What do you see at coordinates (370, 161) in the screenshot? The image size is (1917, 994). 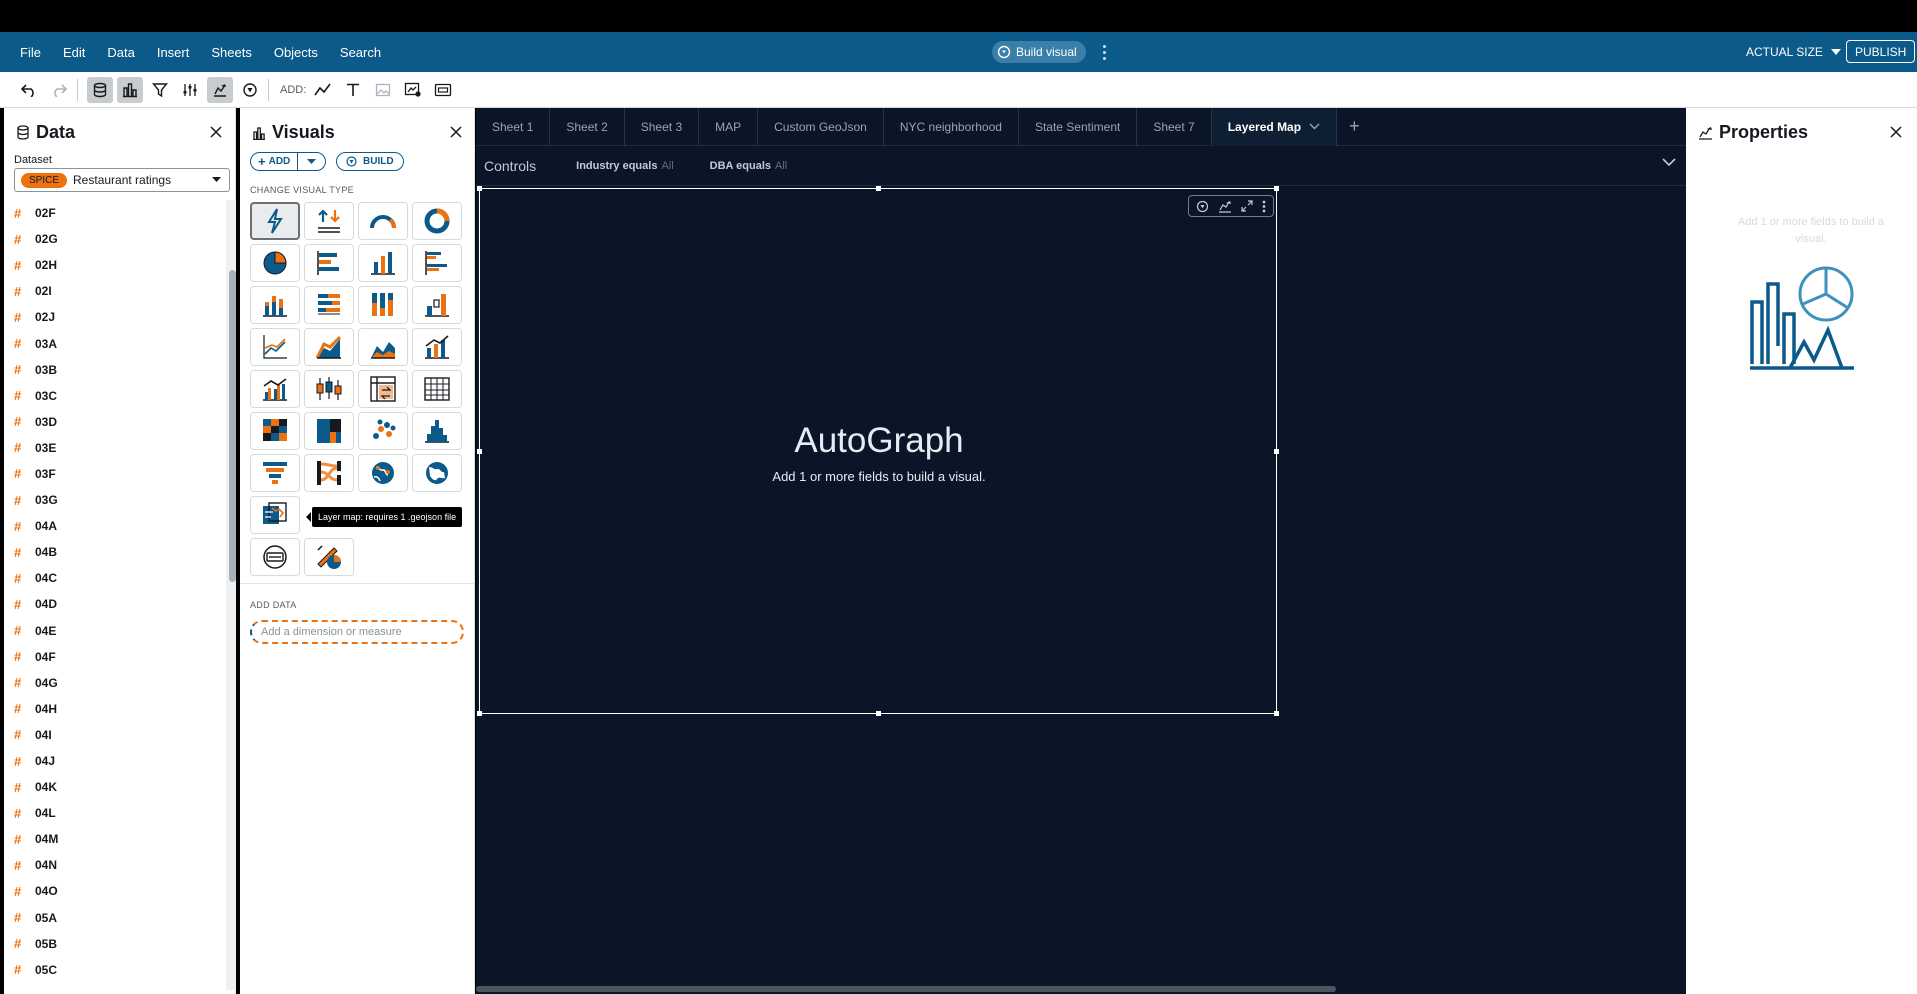 I see `build-button: BUILD` at bounding box center [370, 161].